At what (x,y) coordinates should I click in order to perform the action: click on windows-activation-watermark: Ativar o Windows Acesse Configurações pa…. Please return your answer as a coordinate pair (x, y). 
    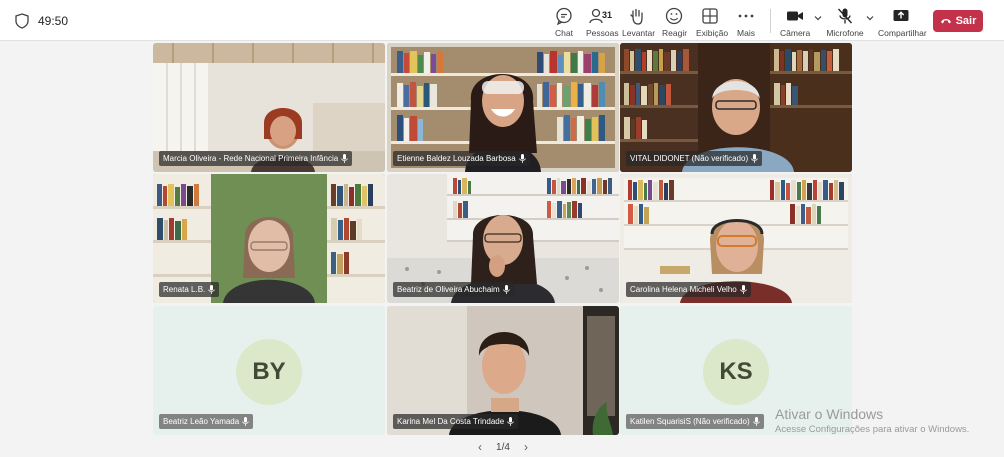
    Looking at the image, I should click on (872, 420).